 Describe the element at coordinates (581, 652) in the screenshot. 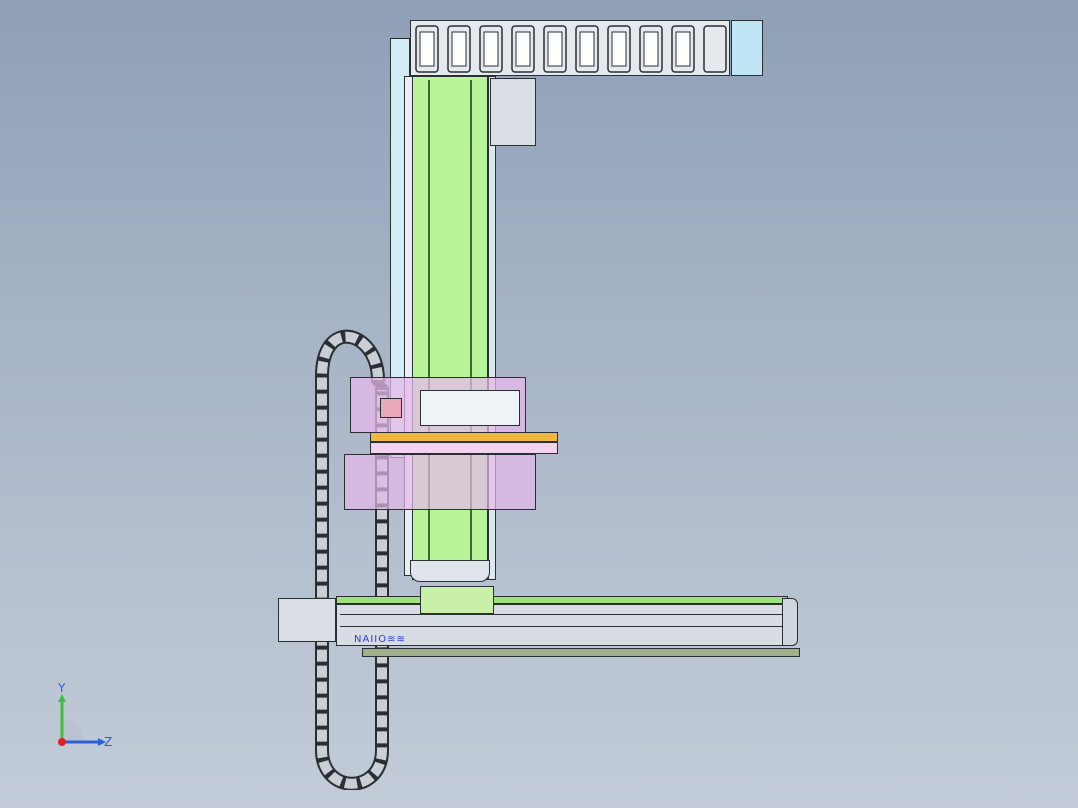

I see `base-plate` at that location.